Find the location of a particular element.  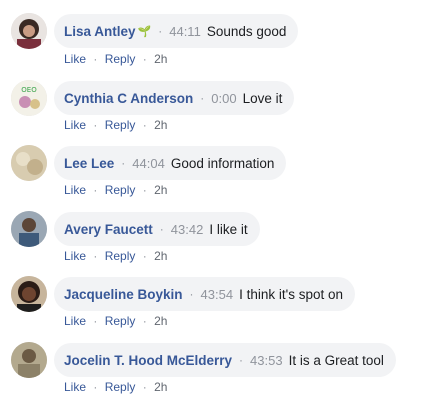

comment-bubble: Lisa Antley 🌱 · 44:11 Sounds good is located at coordinates (176, 31).